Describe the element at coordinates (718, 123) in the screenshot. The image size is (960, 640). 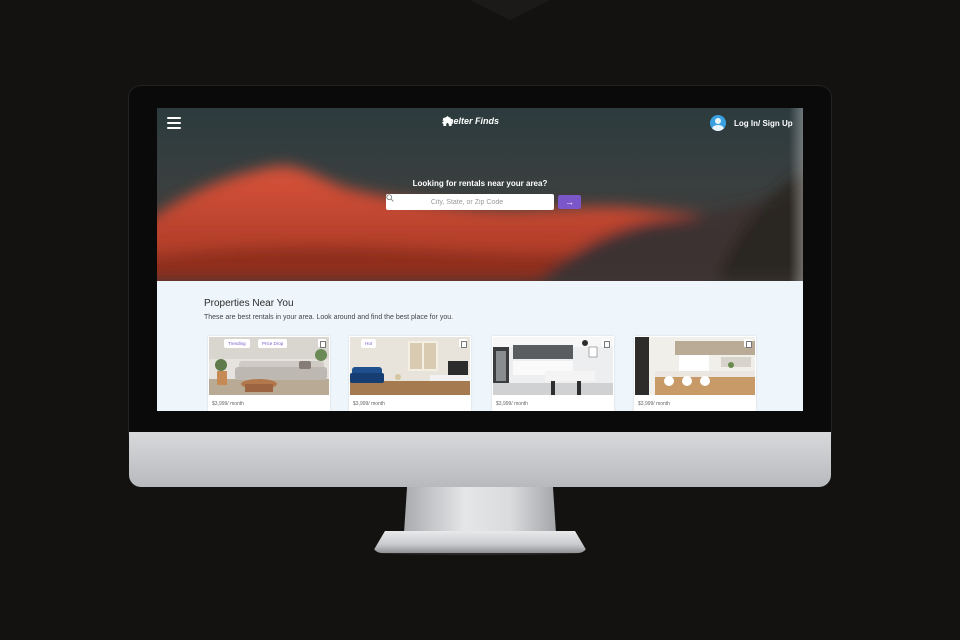
I see `user-avatar-icon` at that location.